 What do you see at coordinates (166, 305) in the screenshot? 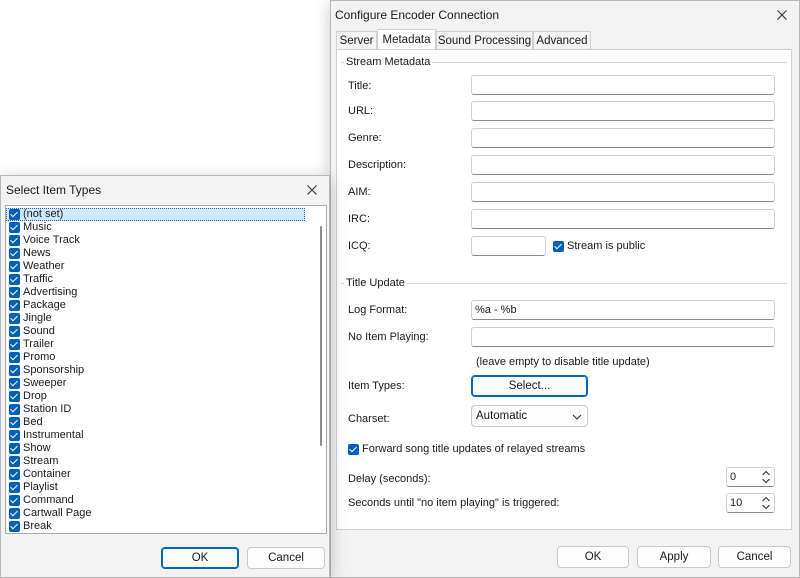
I see `list-item: Package` at bounding box center [166, 305].